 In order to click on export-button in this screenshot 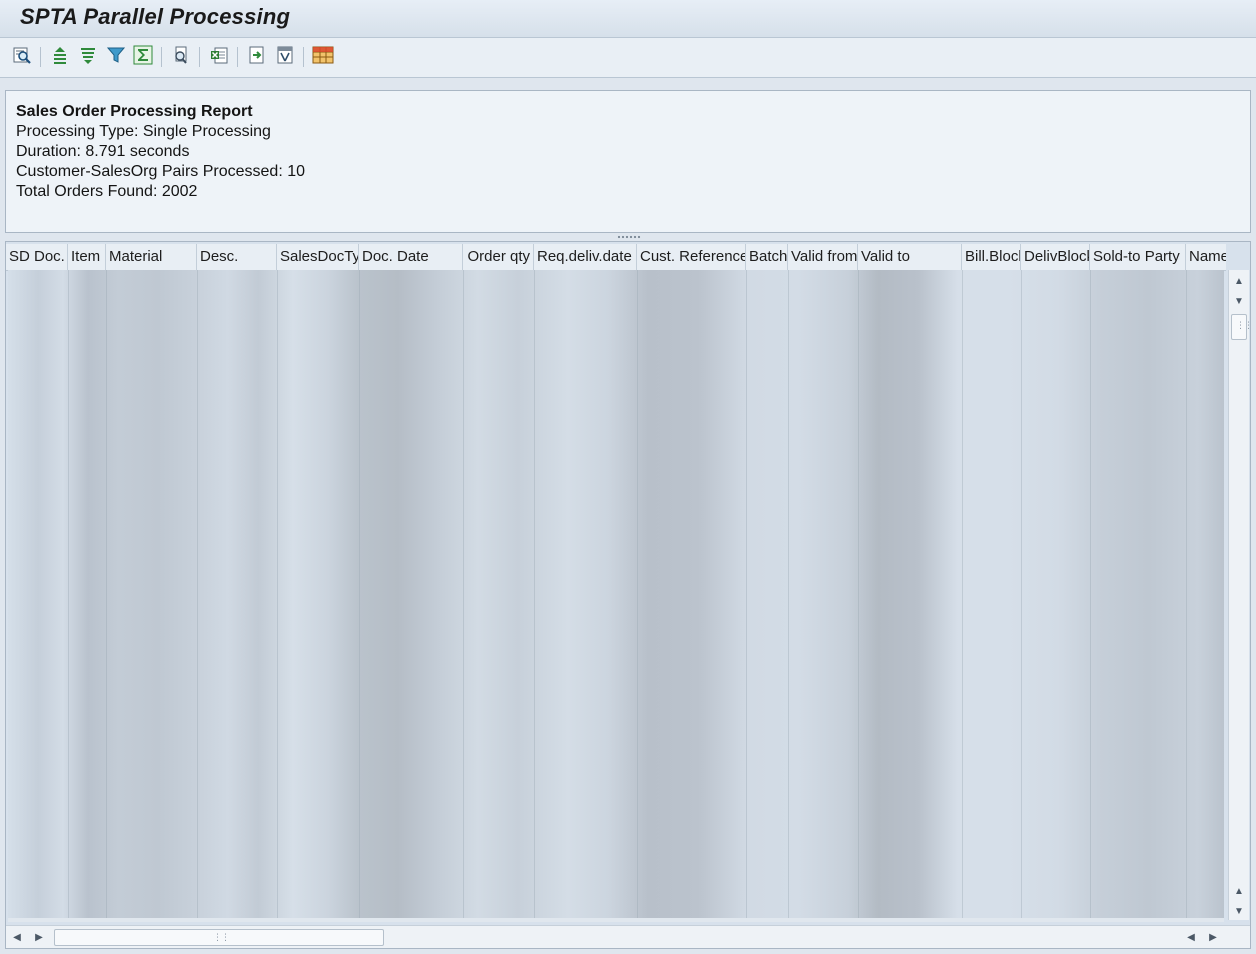, I will do `click(257, 57)`.